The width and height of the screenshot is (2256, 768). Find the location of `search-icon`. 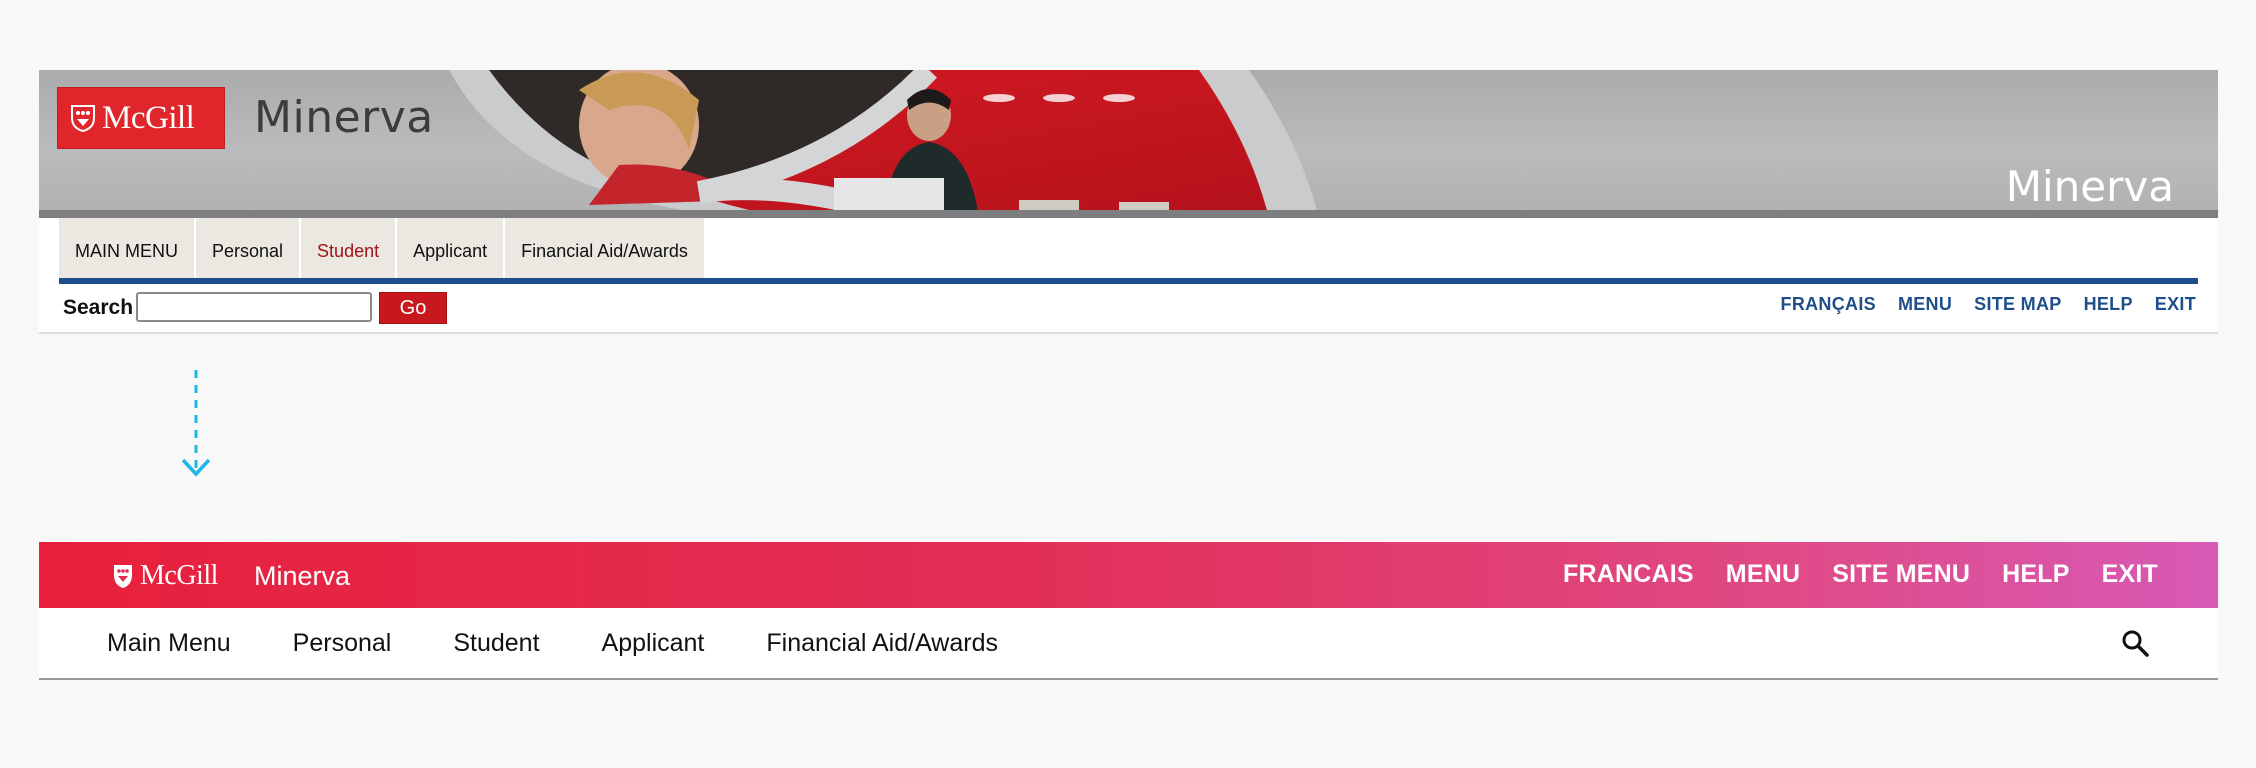

search-icon is located at coordinates (2135, 643).